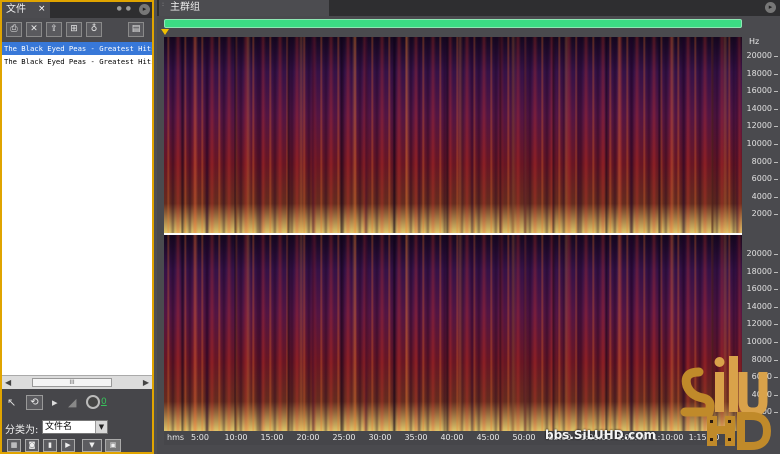  What do you see at coordinates (34, 29) in the screenshot?
I see `close-file-icon: ✕` at bounding box center [34, 29].